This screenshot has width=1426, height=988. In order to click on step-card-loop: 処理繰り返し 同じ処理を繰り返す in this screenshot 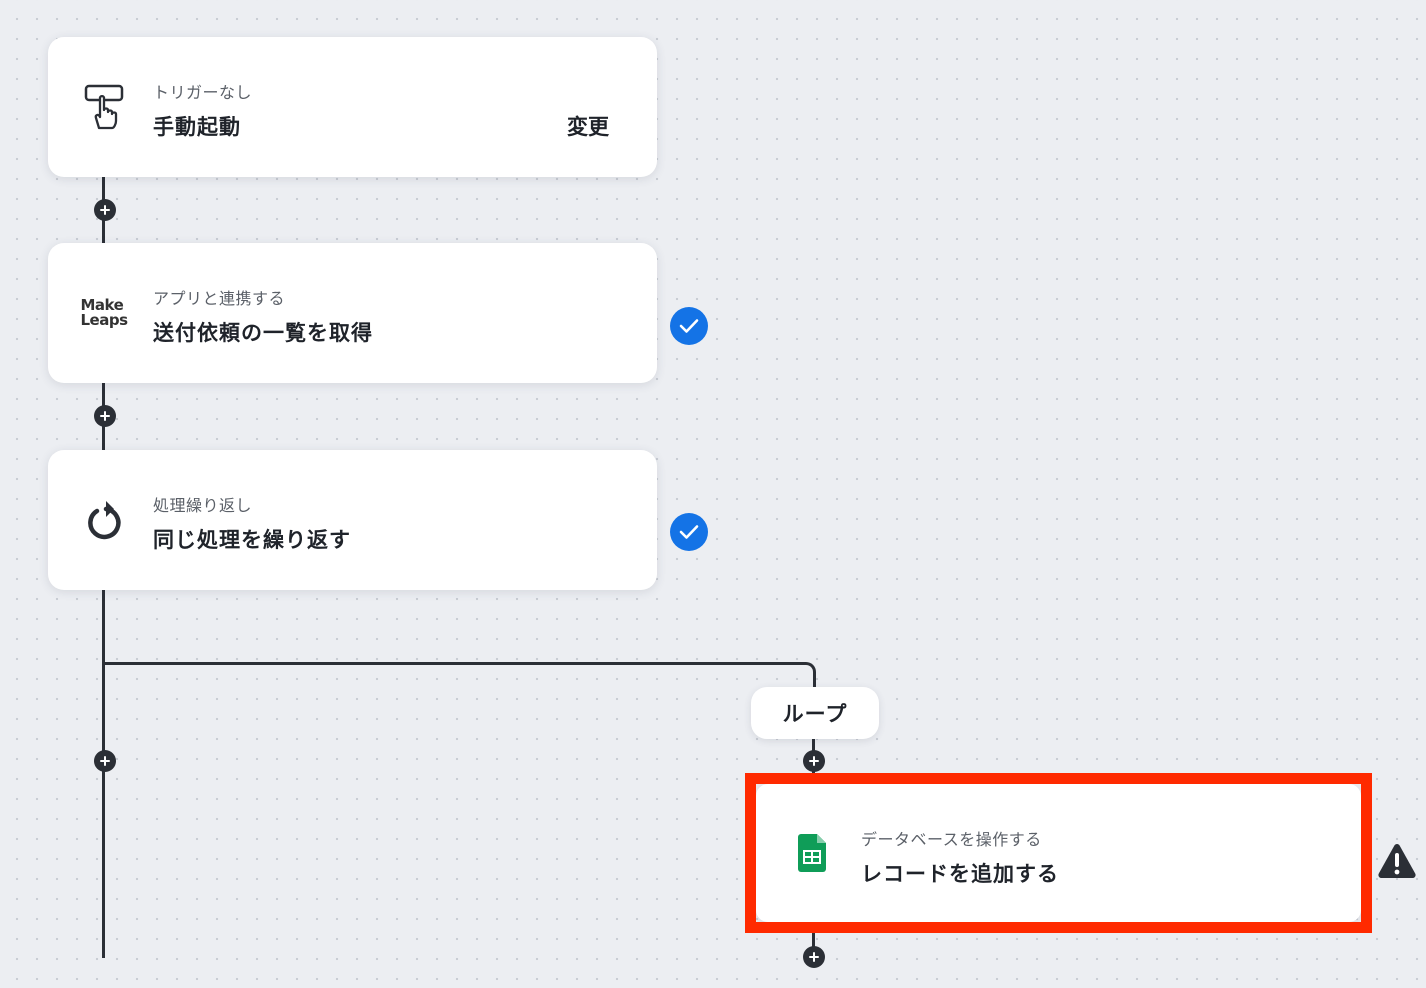, I will do `click(352, 520)`.